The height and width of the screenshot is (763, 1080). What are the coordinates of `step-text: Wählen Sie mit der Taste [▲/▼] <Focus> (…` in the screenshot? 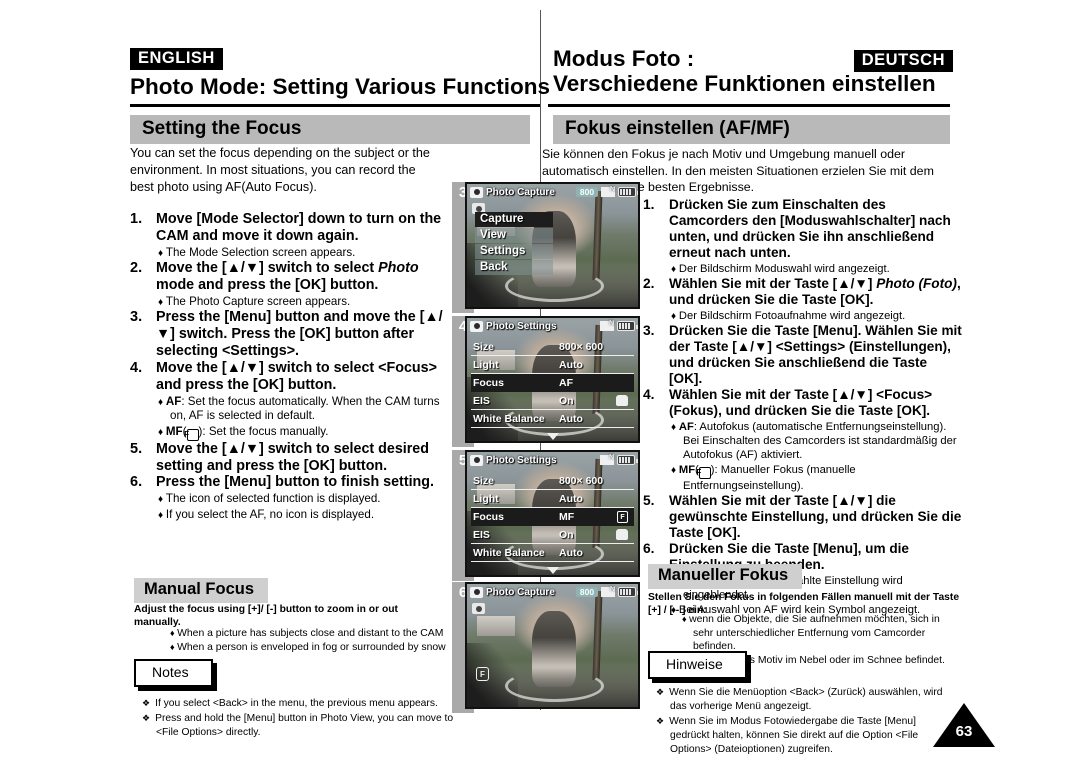 It's located at (801, 402).